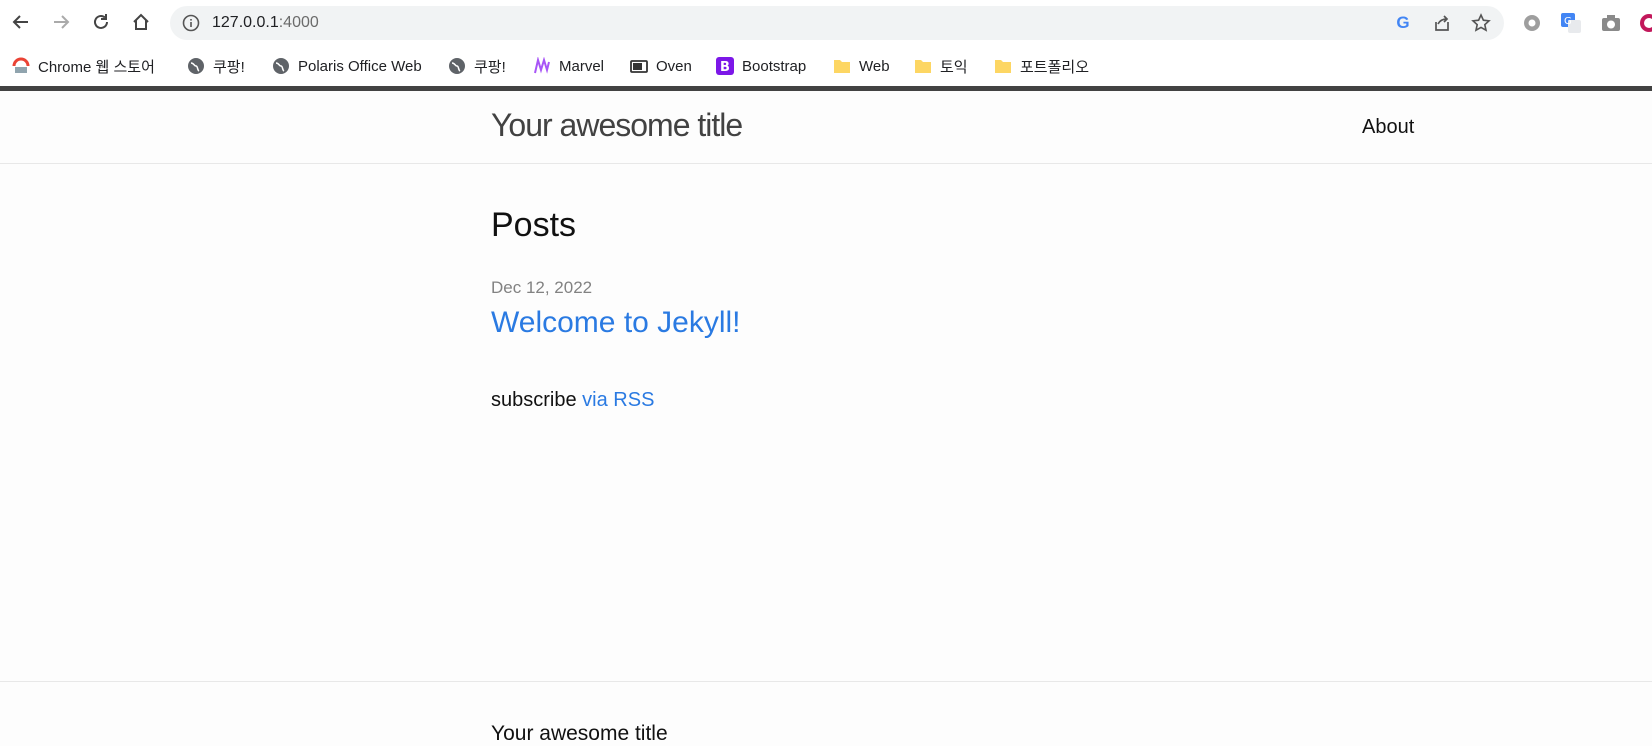  Describe the element at coordinates (1568, 21) in the screenshot. I see `svg-text: G` at that location.